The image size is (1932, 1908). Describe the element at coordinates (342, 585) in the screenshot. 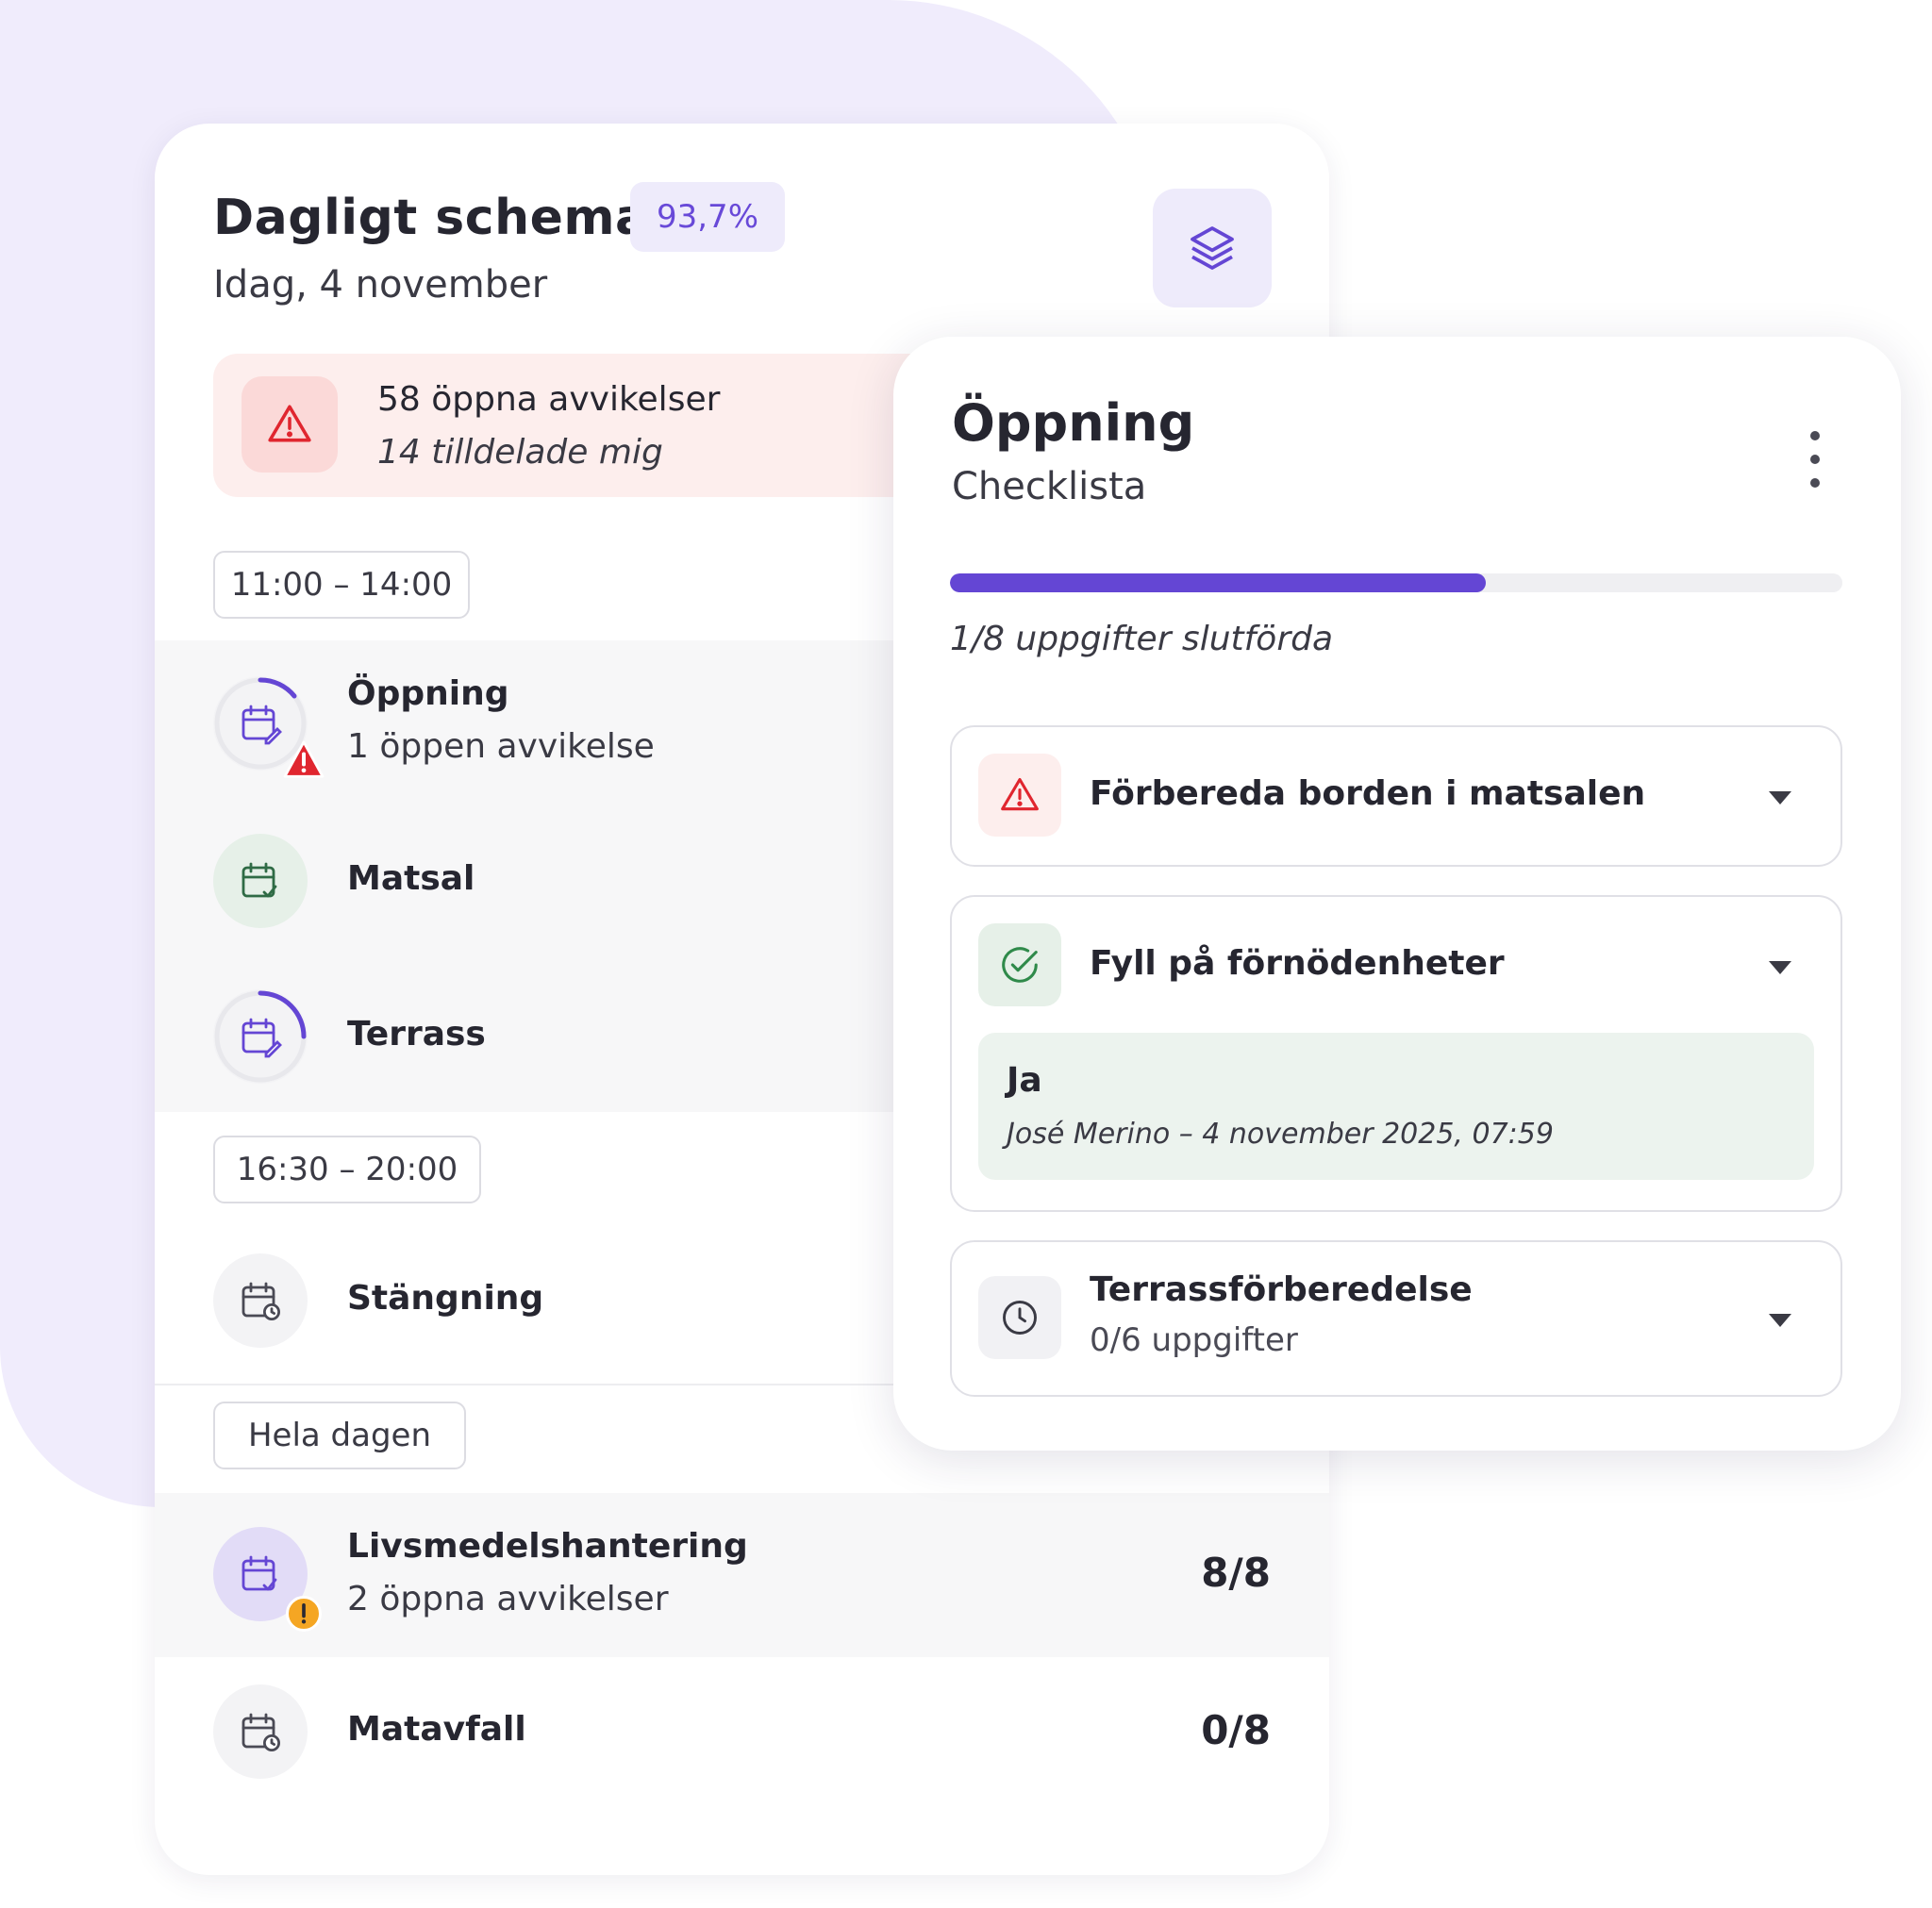

I see `time-slot-pill: 11:00 – 14:00` at that location.